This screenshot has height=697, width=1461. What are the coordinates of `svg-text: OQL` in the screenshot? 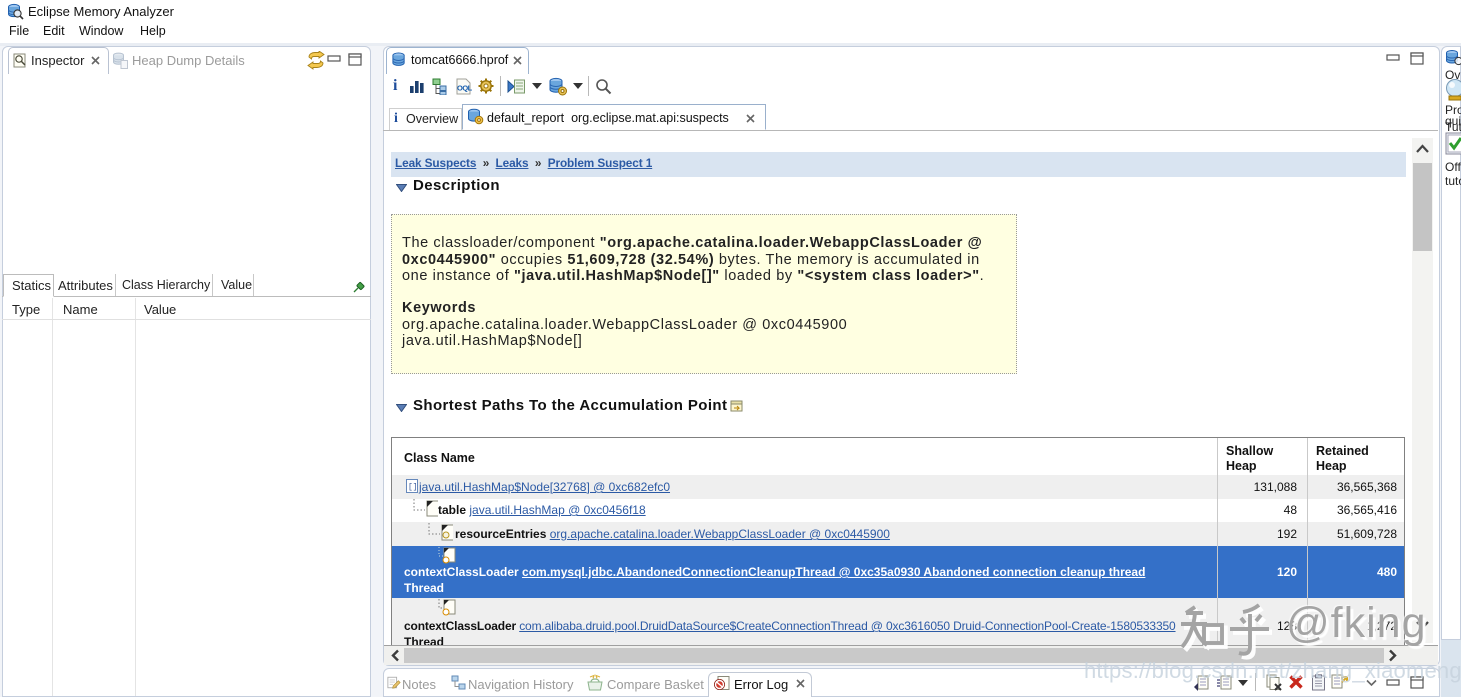 It's located at (464, 88).